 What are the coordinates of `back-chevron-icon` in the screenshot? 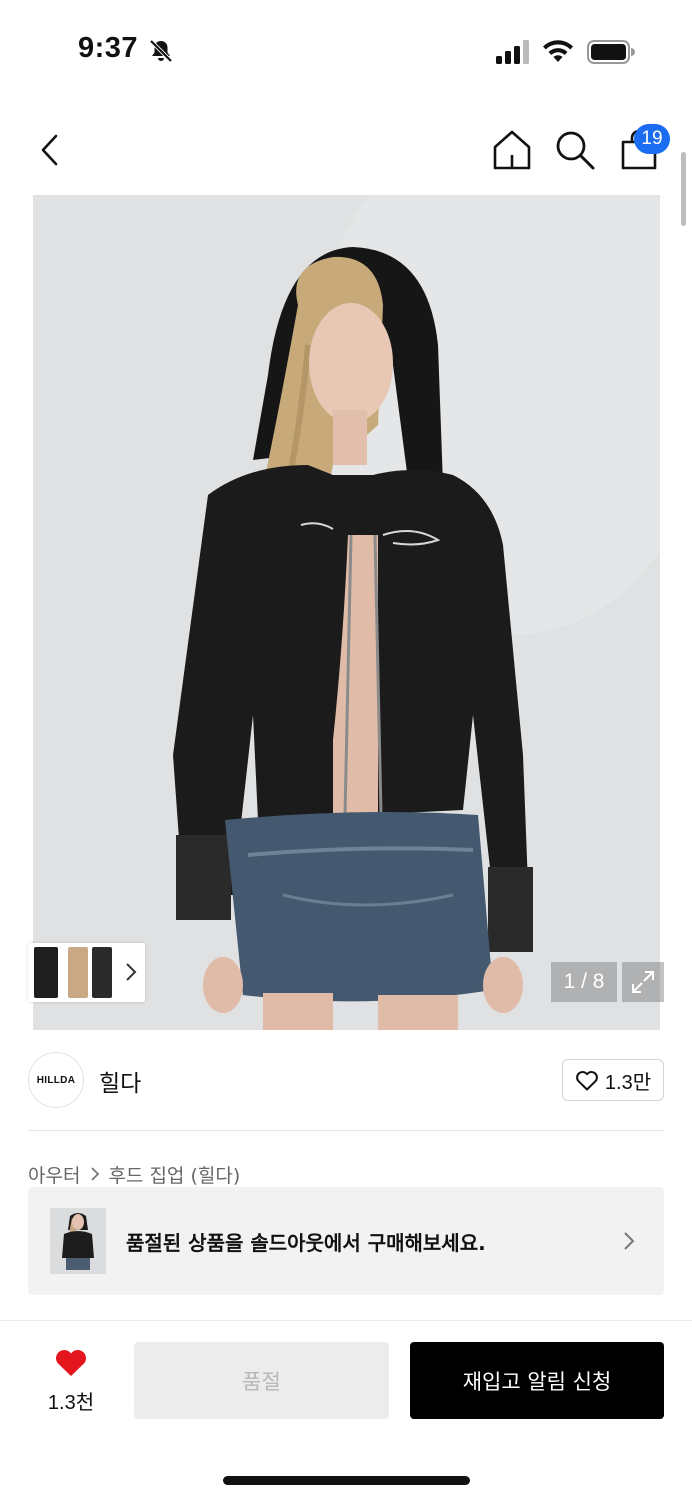 It's located at (49, 150).